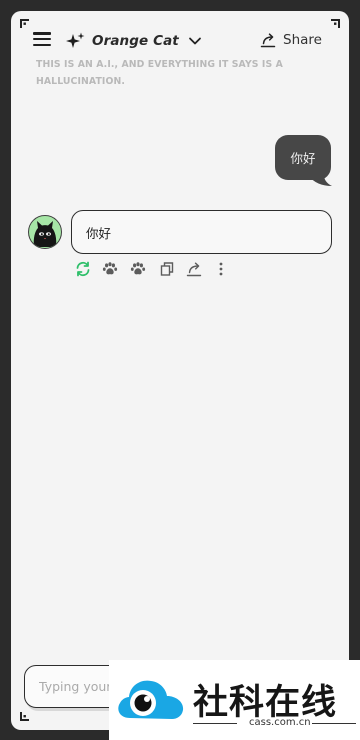  I want to click on more-icon, so click(221, 269).